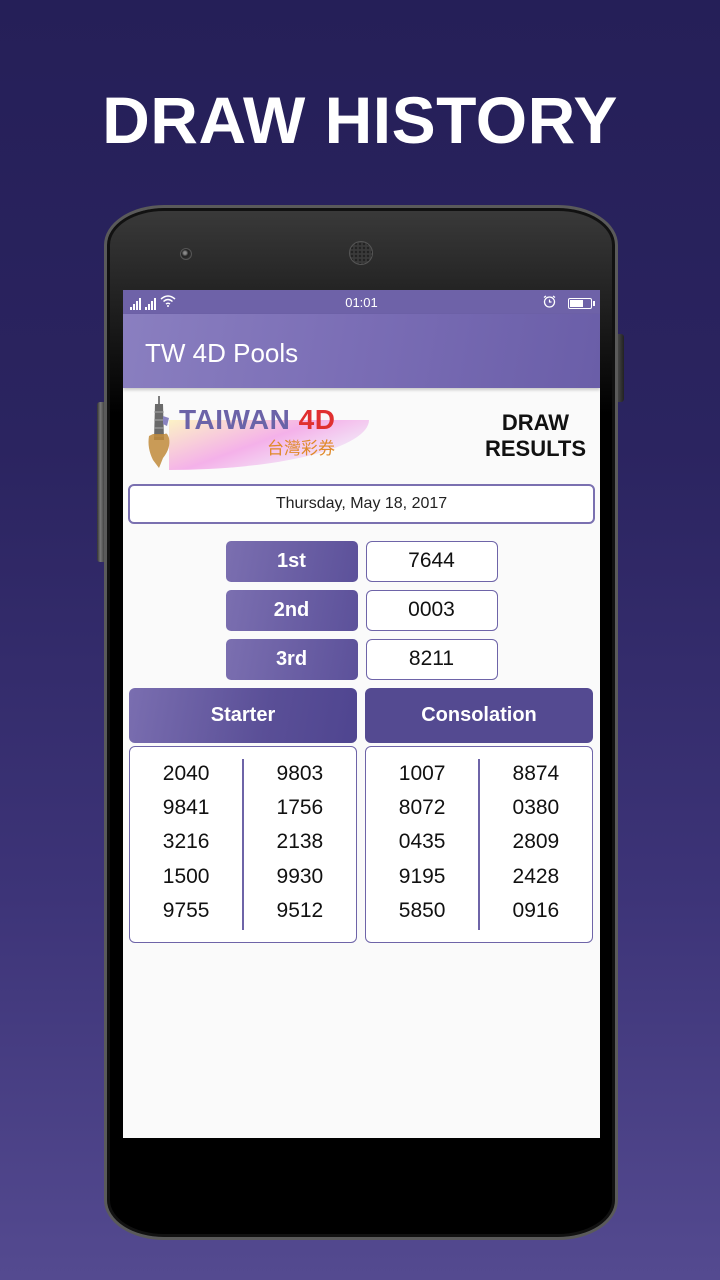 The height and width of the screenshot is (1280, 720). I want to click on consolation-number: 2809, so click(536, 842).